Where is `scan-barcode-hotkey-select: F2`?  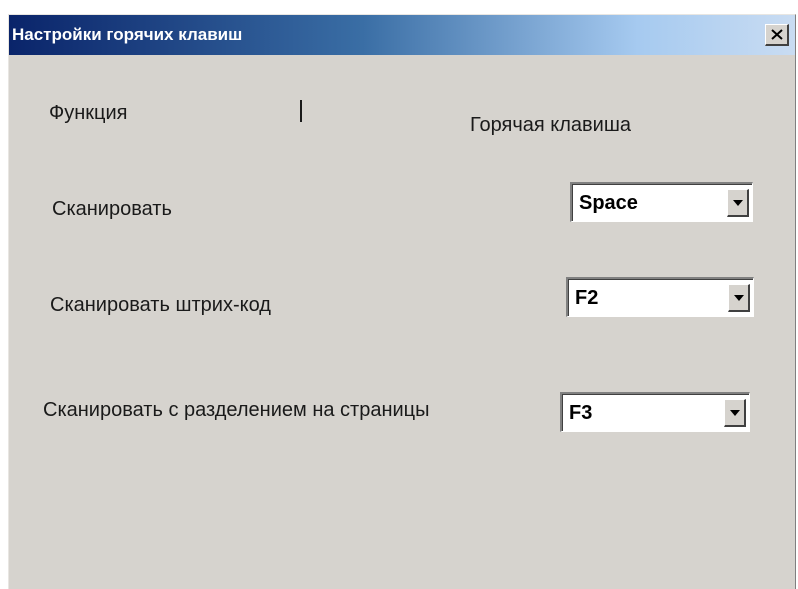 scan-barcode-hotkey-select: F2 is located at coordinates (660, 297).